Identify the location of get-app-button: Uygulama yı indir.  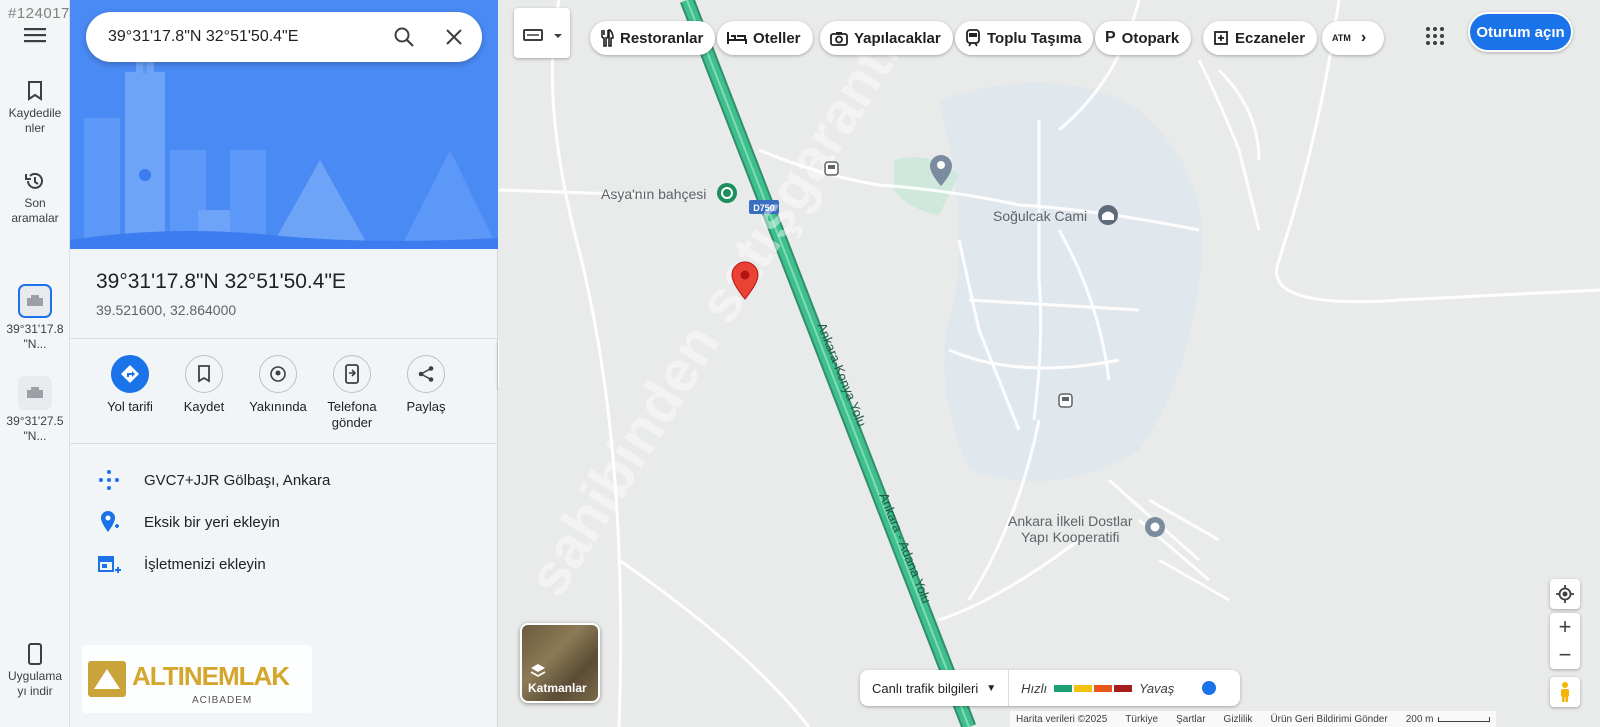
(35, 671).